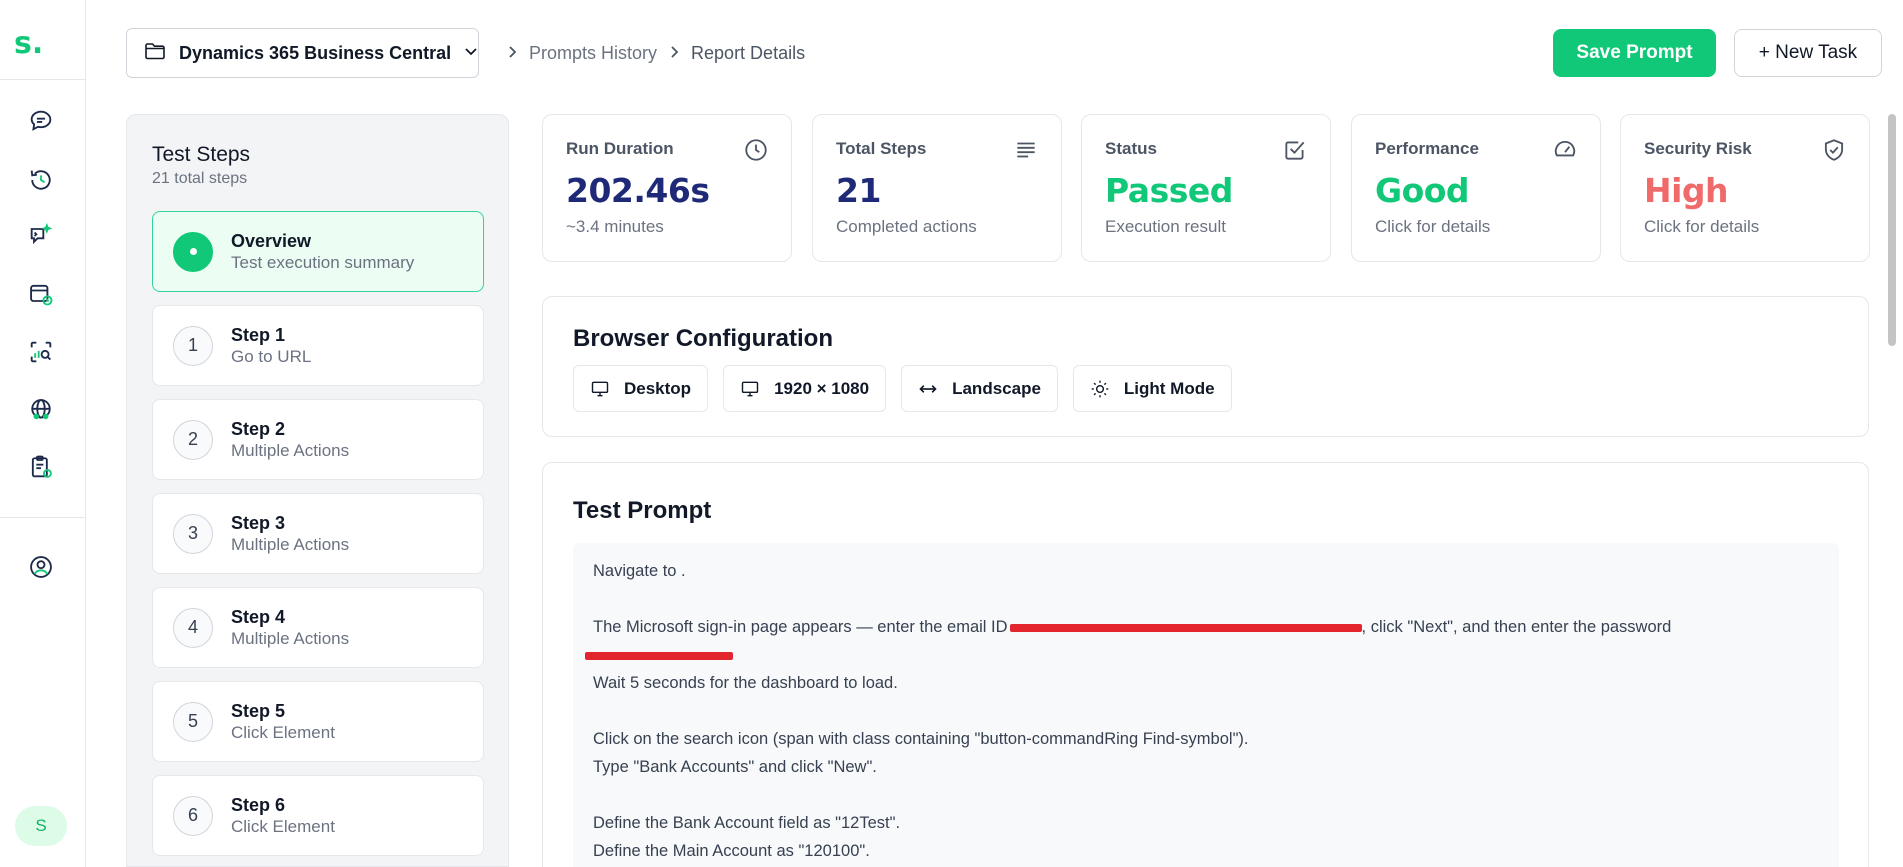 Image resolution: width=1903 pixels, height=867 pixels. I want to click on analytics-icon, so click(41, 352).